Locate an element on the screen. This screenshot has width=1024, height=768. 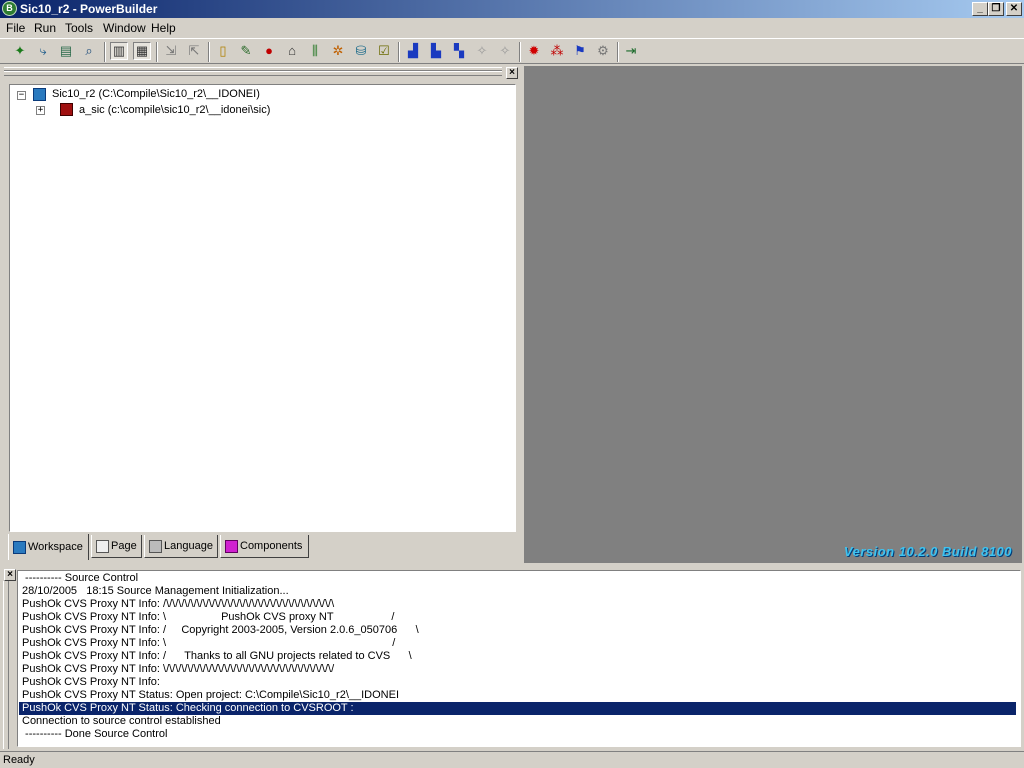
tab-components: Components is located at coordinates (264, 546).